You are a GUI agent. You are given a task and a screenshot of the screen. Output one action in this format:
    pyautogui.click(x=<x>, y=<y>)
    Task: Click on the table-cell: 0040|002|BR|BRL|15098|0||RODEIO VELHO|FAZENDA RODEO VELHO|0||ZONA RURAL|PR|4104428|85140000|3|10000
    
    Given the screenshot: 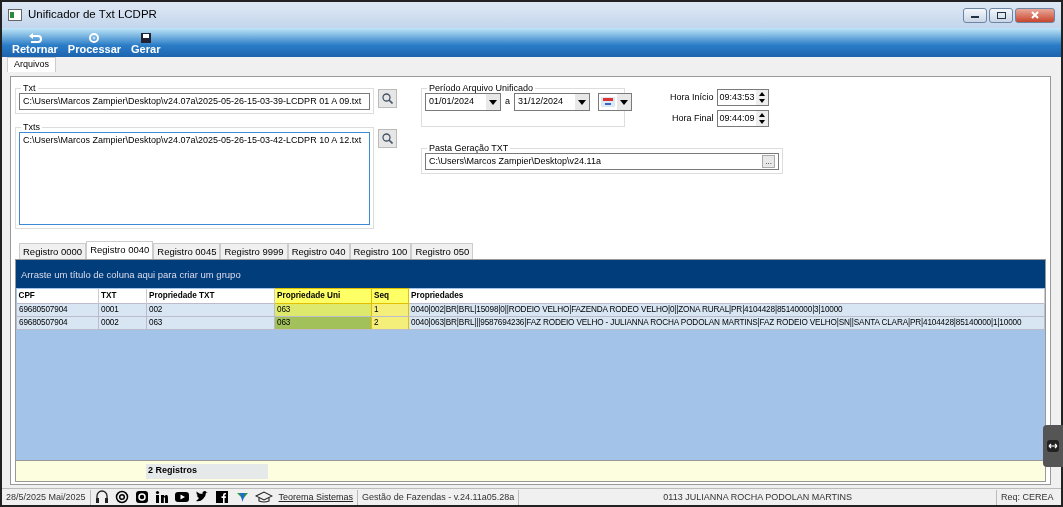 What is the action you would take?
    pyautogui.click(x=726, y=310)
    